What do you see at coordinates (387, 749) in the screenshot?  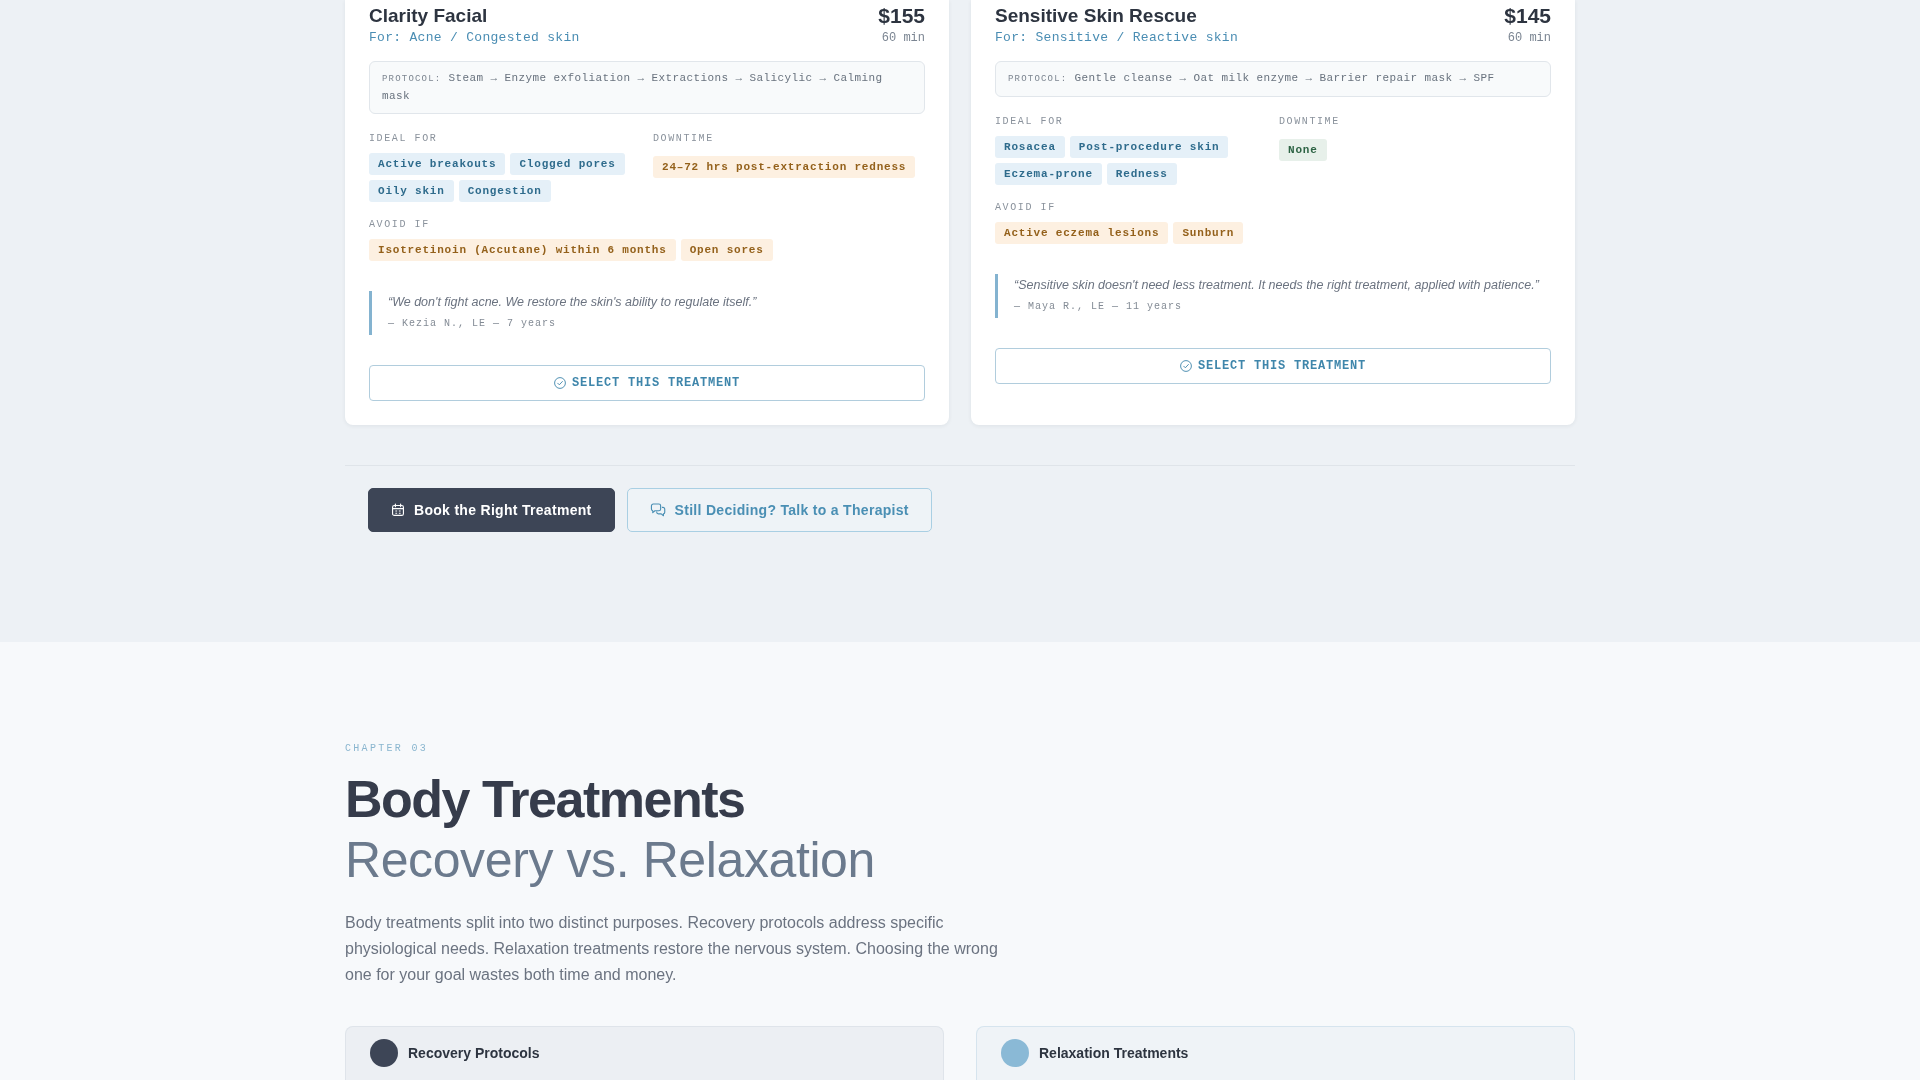 I see `chapter-label: CHAPTER 03` at bounding box center [387, 749].